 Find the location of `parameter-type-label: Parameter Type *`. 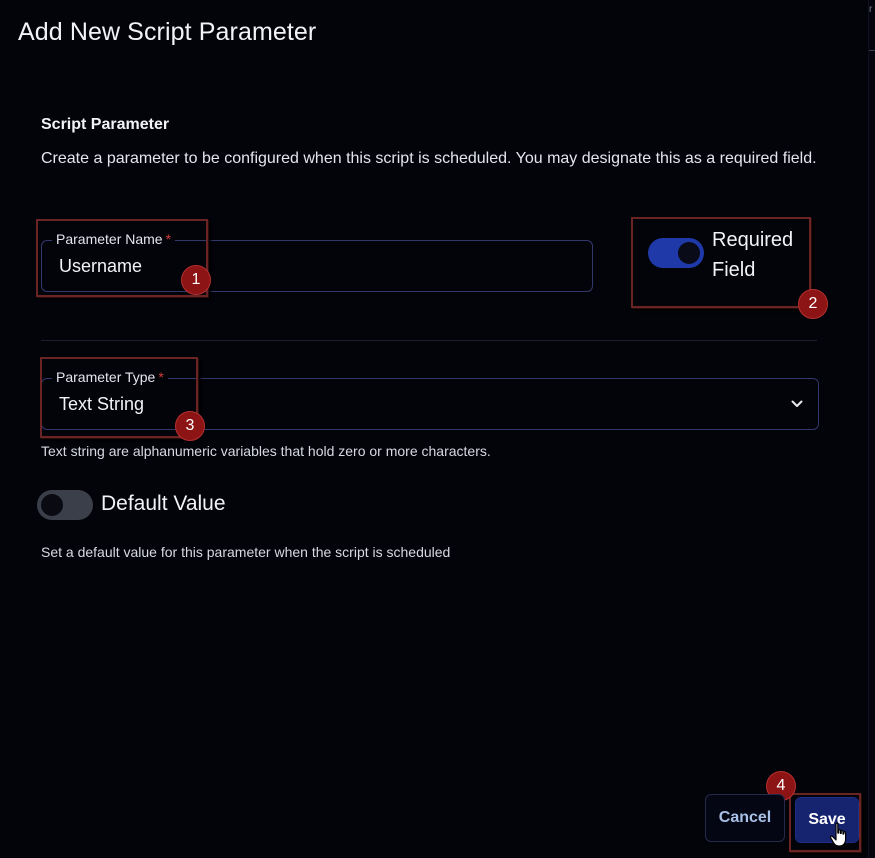

parameter-type-label: Parameter Type * is located at coordinates (110, 377).